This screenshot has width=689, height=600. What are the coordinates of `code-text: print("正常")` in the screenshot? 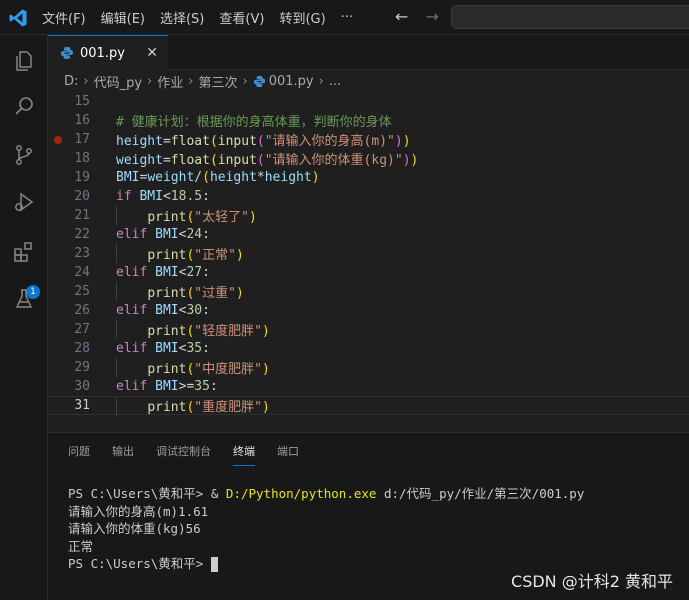 It's located at (195, 255).